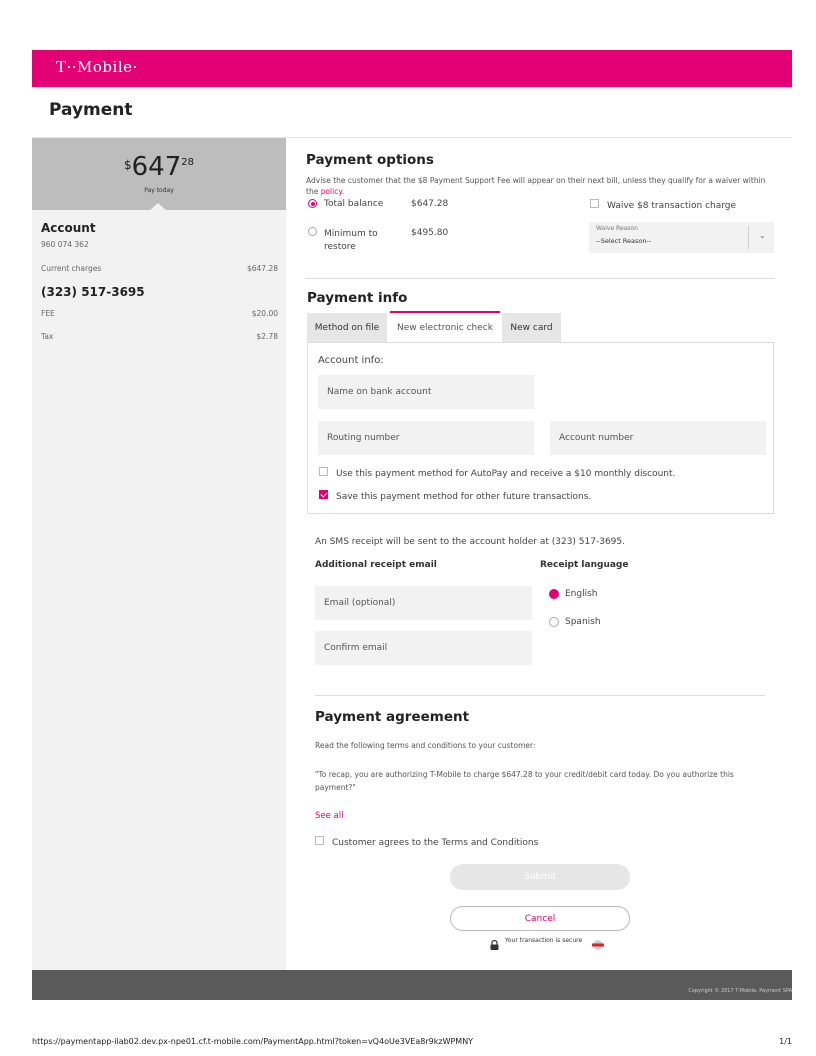 Image resolution: width=816 pixels, height=1056 pixels. What do you see at coordinates (351, 360) in the screenshot?
I see `account-info-label: Account info:` at bounding box center [351, 360].